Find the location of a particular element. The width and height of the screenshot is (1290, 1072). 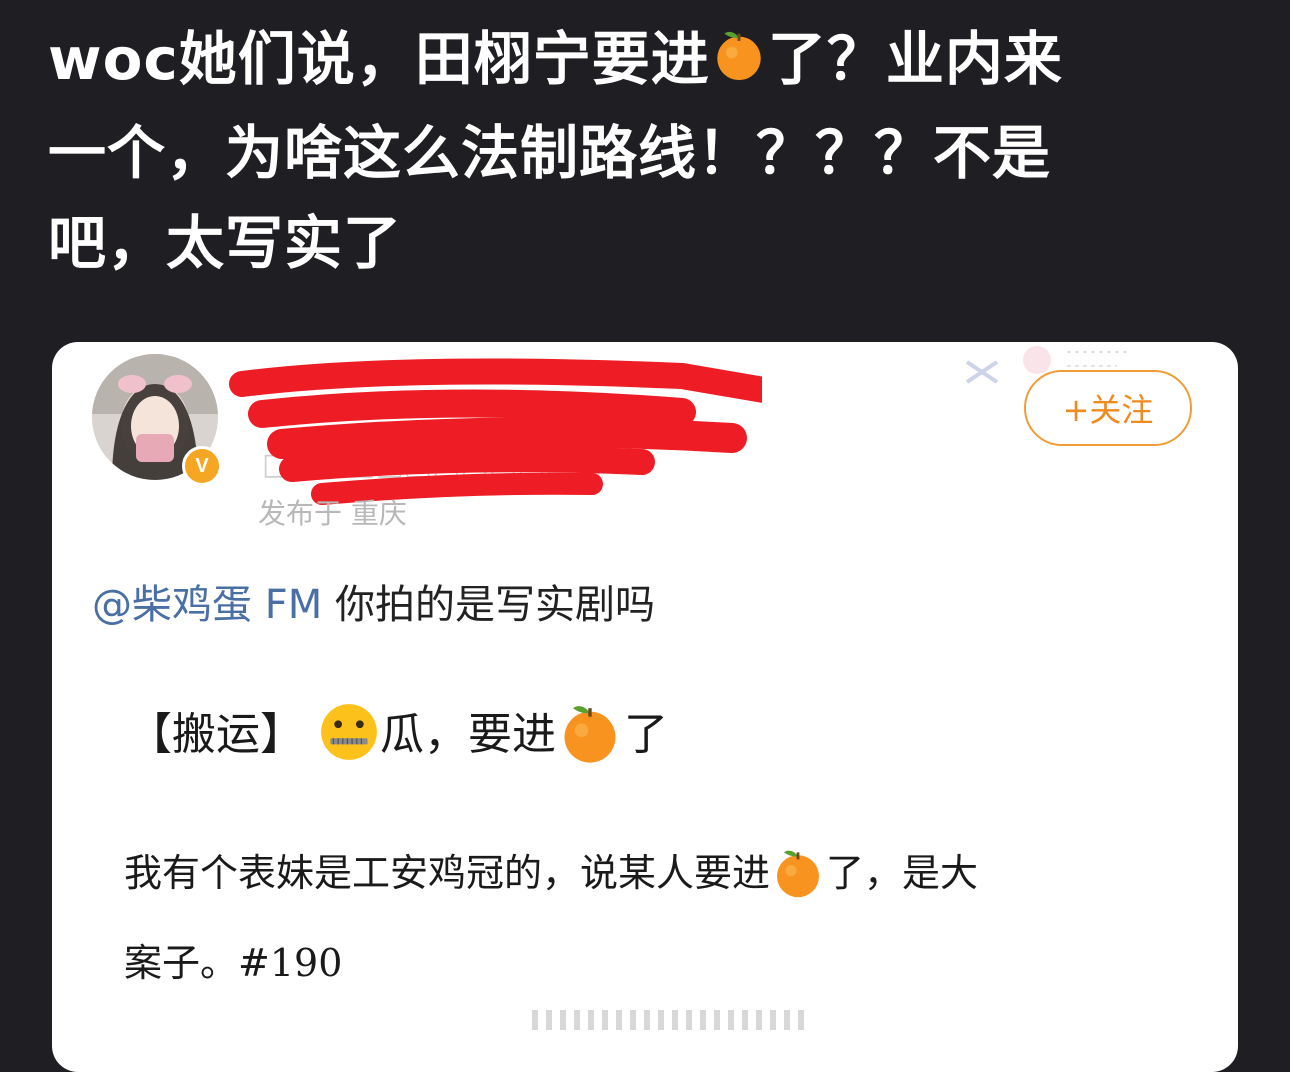

post-text-line-2: 一个，为啥这么法制路线！？？？不是 is located at coordinates (550, 153).